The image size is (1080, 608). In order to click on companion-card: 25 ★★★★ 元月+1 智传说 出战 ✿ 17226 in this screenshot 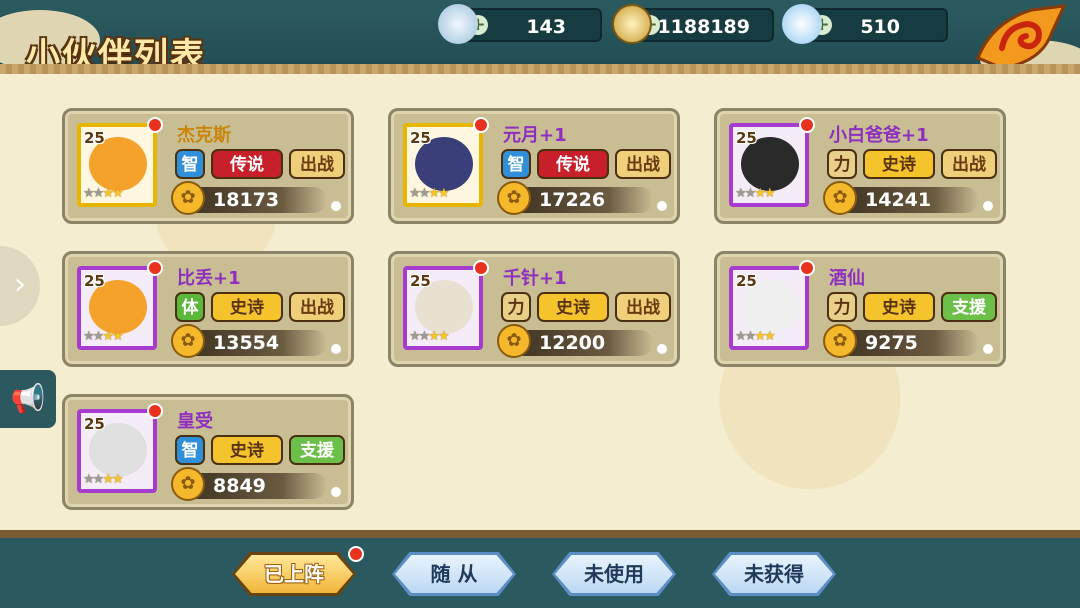, I will do `click(534, 166)`.